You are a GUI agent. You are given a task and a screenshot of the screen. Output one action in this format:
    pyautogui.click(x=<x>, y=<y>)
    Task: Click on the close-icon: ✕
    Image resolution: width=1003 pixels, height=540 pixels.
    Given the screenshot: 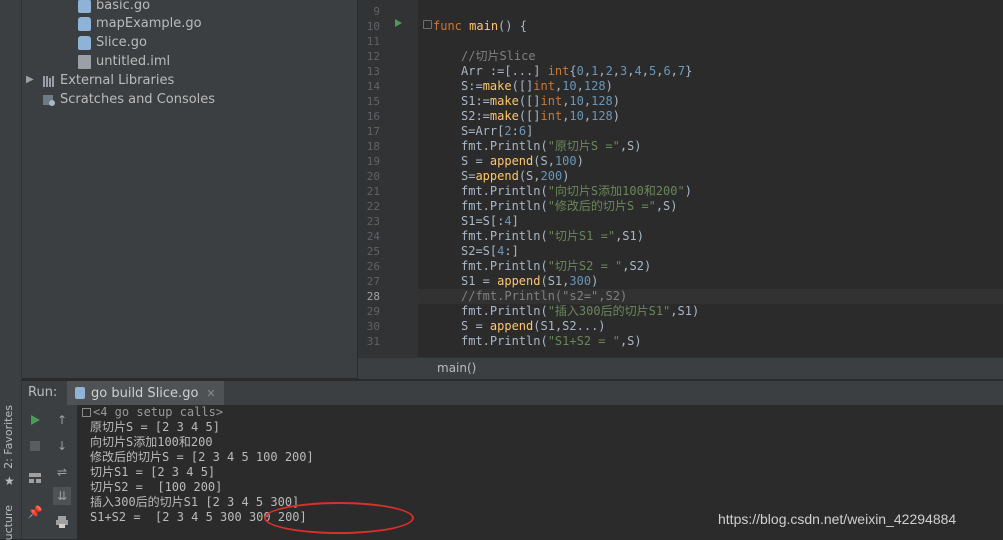 What is the action you would take?
    pyautogui.click(x=210, y=393)
    